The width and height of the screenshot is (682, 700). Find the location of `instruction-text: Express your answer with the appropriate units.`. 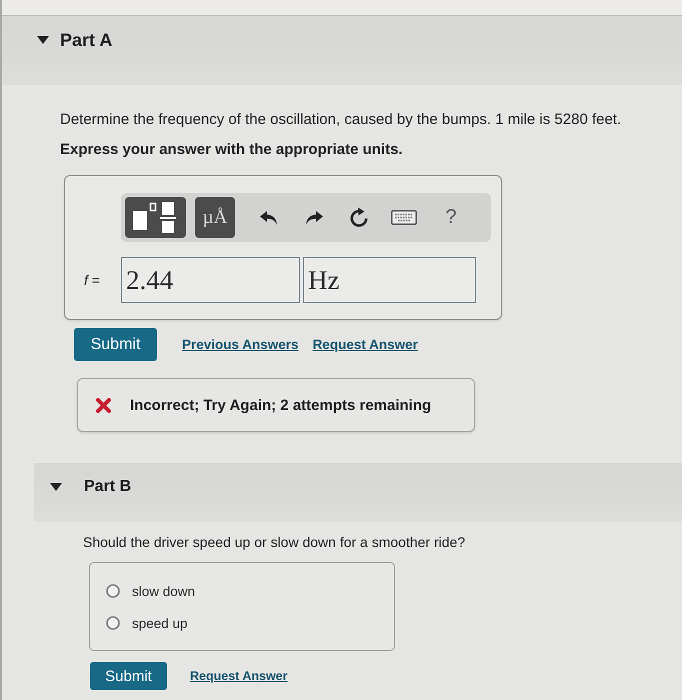

instruction-text: Express your answer with the appropriate units. is located at coordinates (231, 150).